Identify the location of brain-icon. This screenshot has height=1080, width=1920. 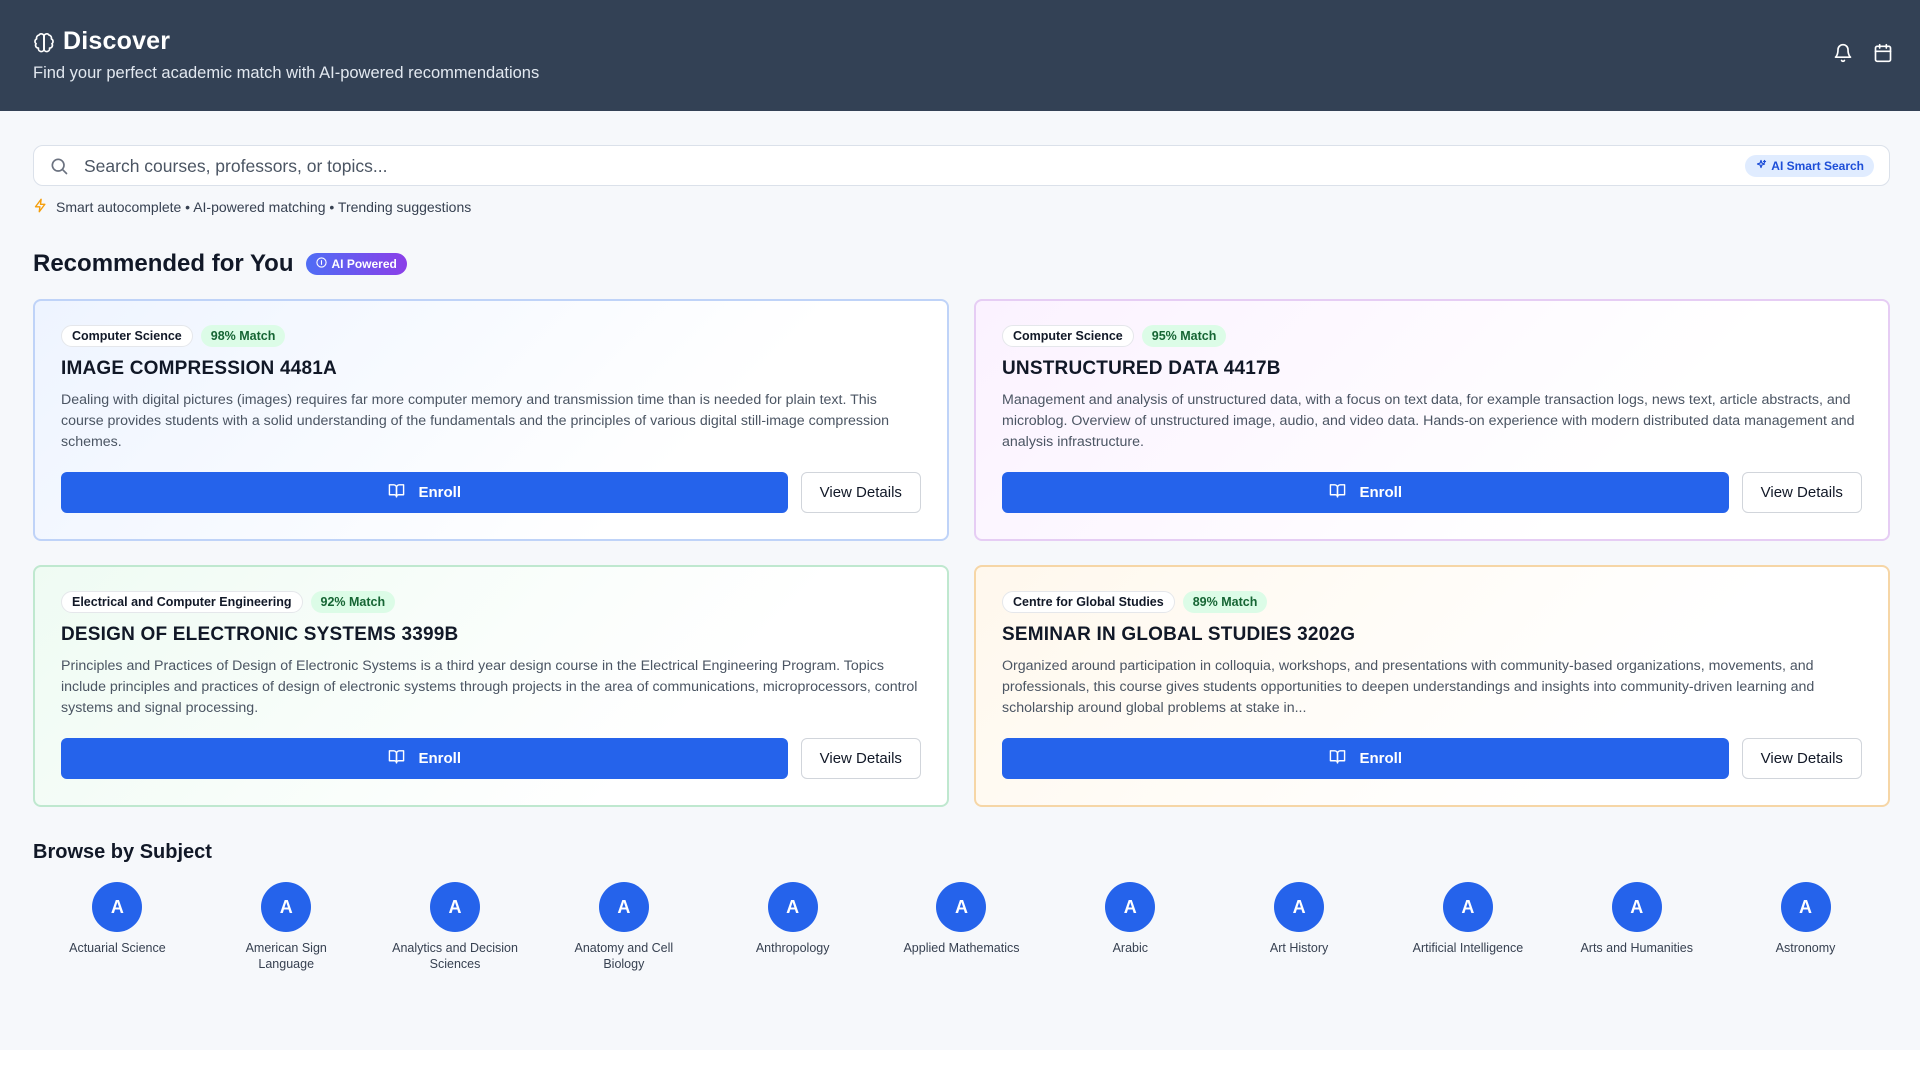
(44, 42).